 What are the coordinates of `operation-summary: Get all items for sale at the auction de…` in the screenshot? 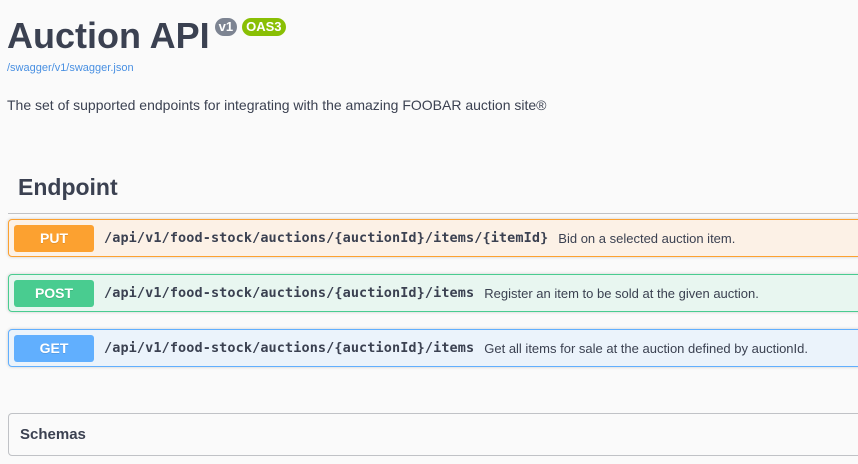 It's located at (646, 348).